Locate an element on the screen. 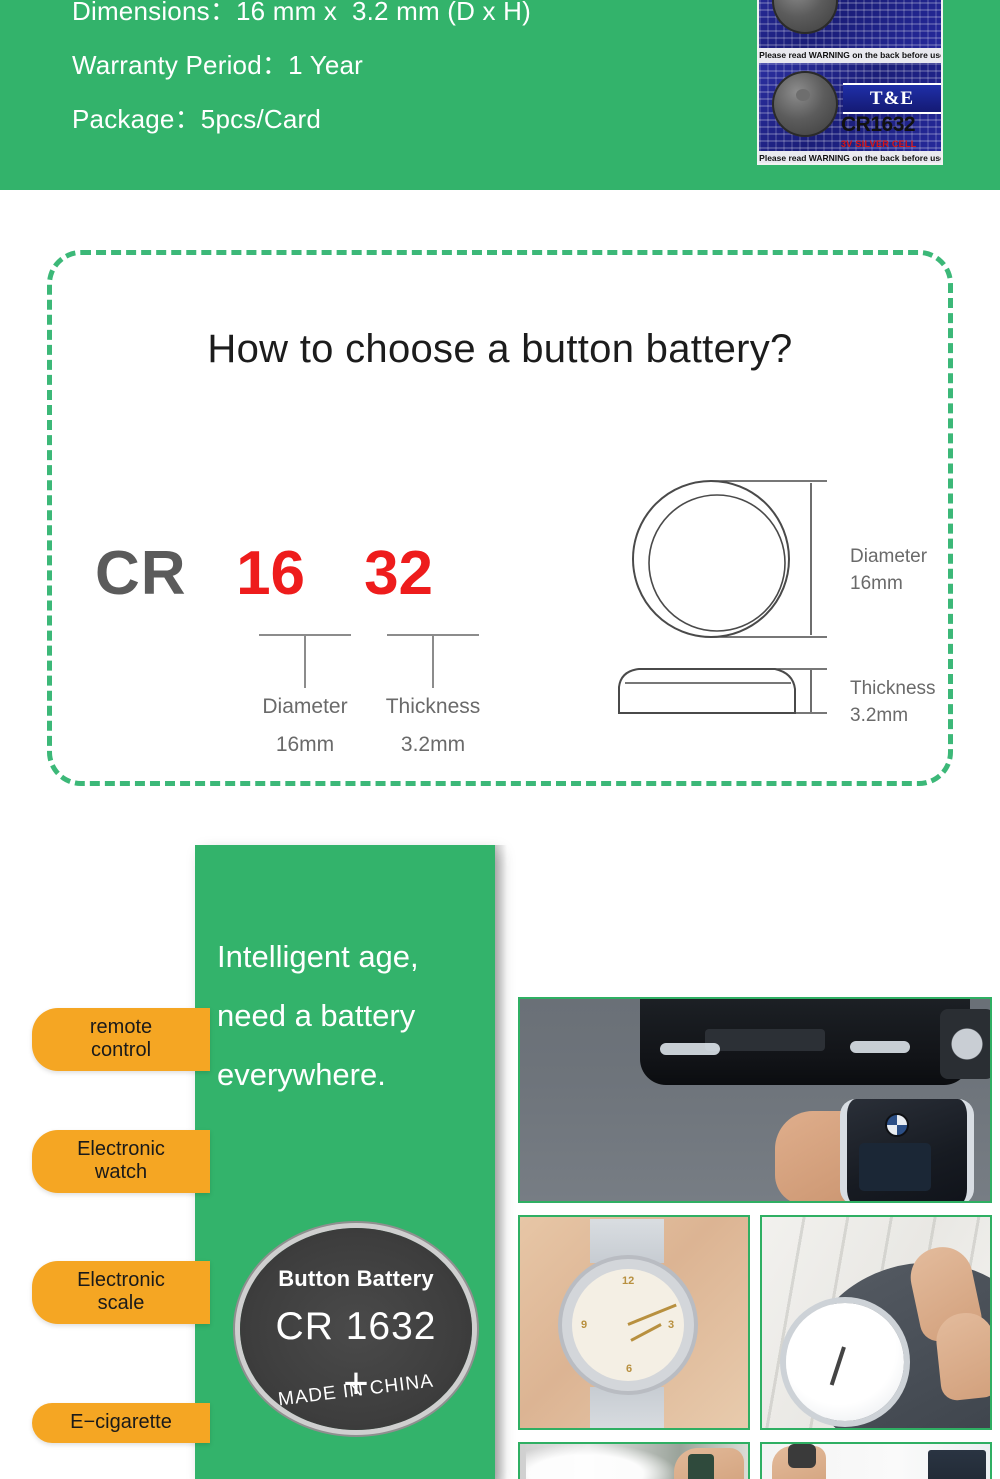  usage-tag-electronic-watch: Electronic watch is located at coordinates (121, 1161).